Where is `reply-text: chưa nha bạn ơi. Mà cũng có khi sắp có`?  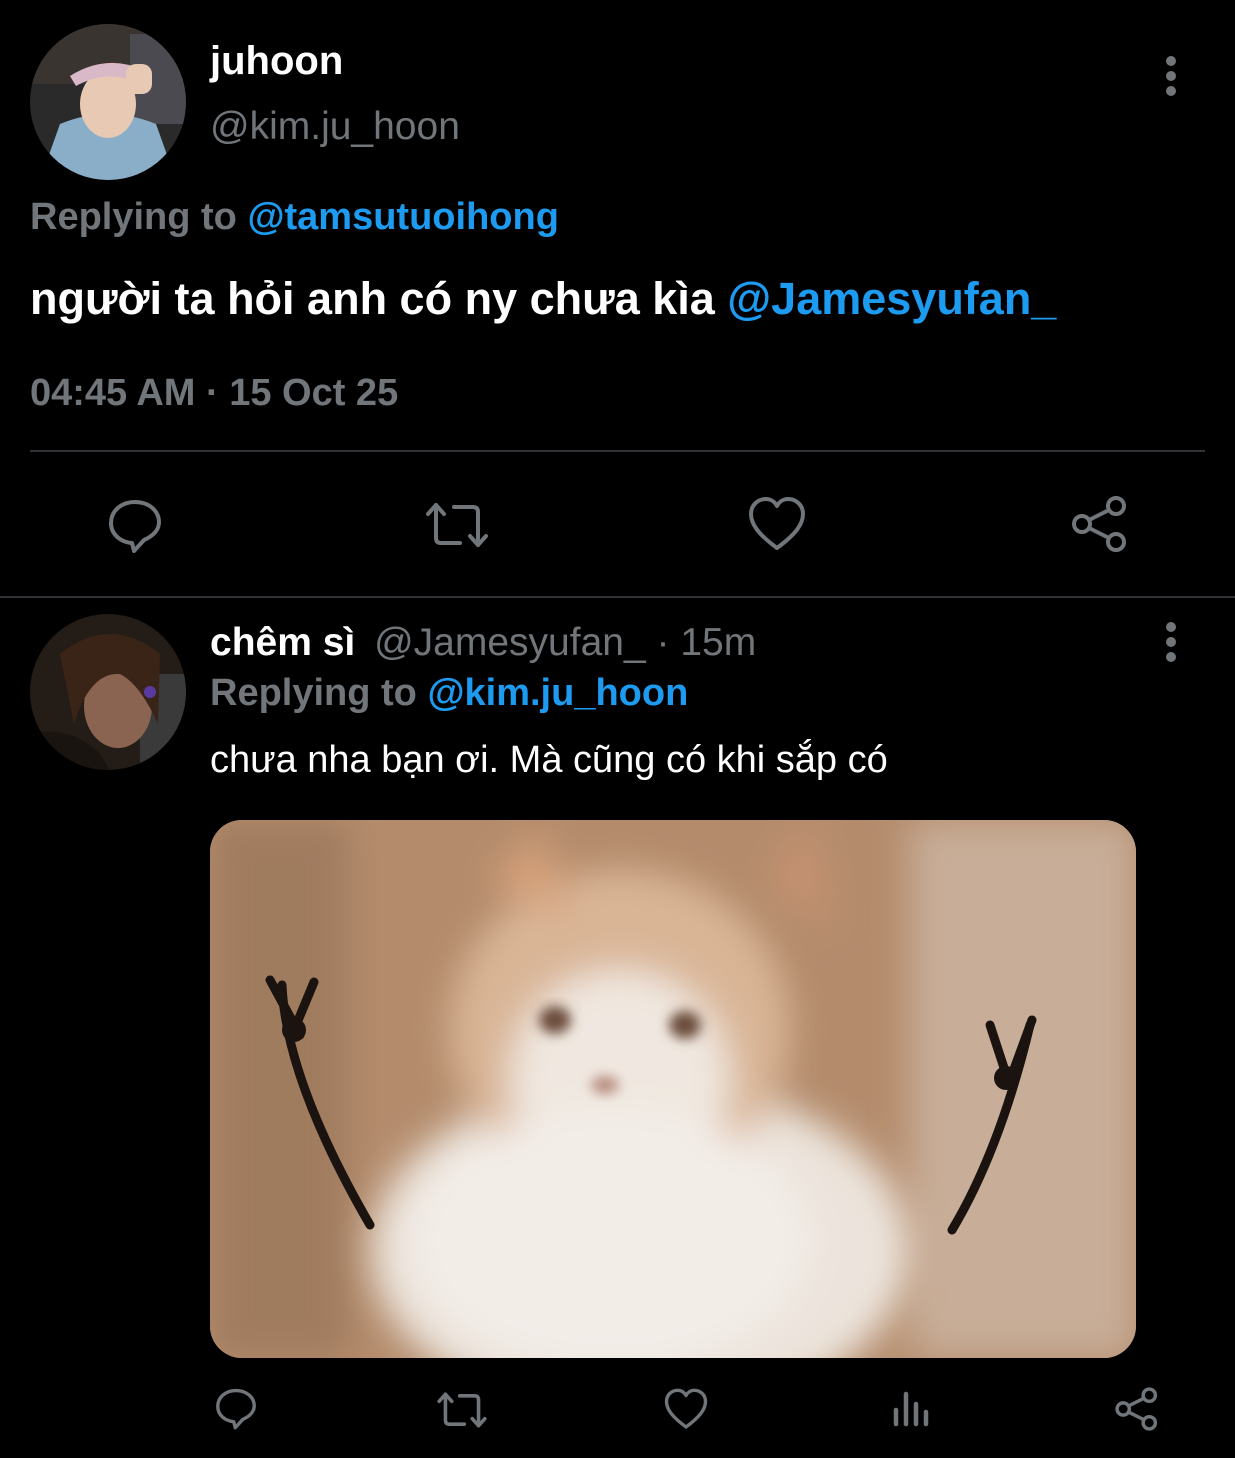
reply-text: chưa nha bạn ơi. Mà cũng có khi sắp có is located at coordinates (549, 760).